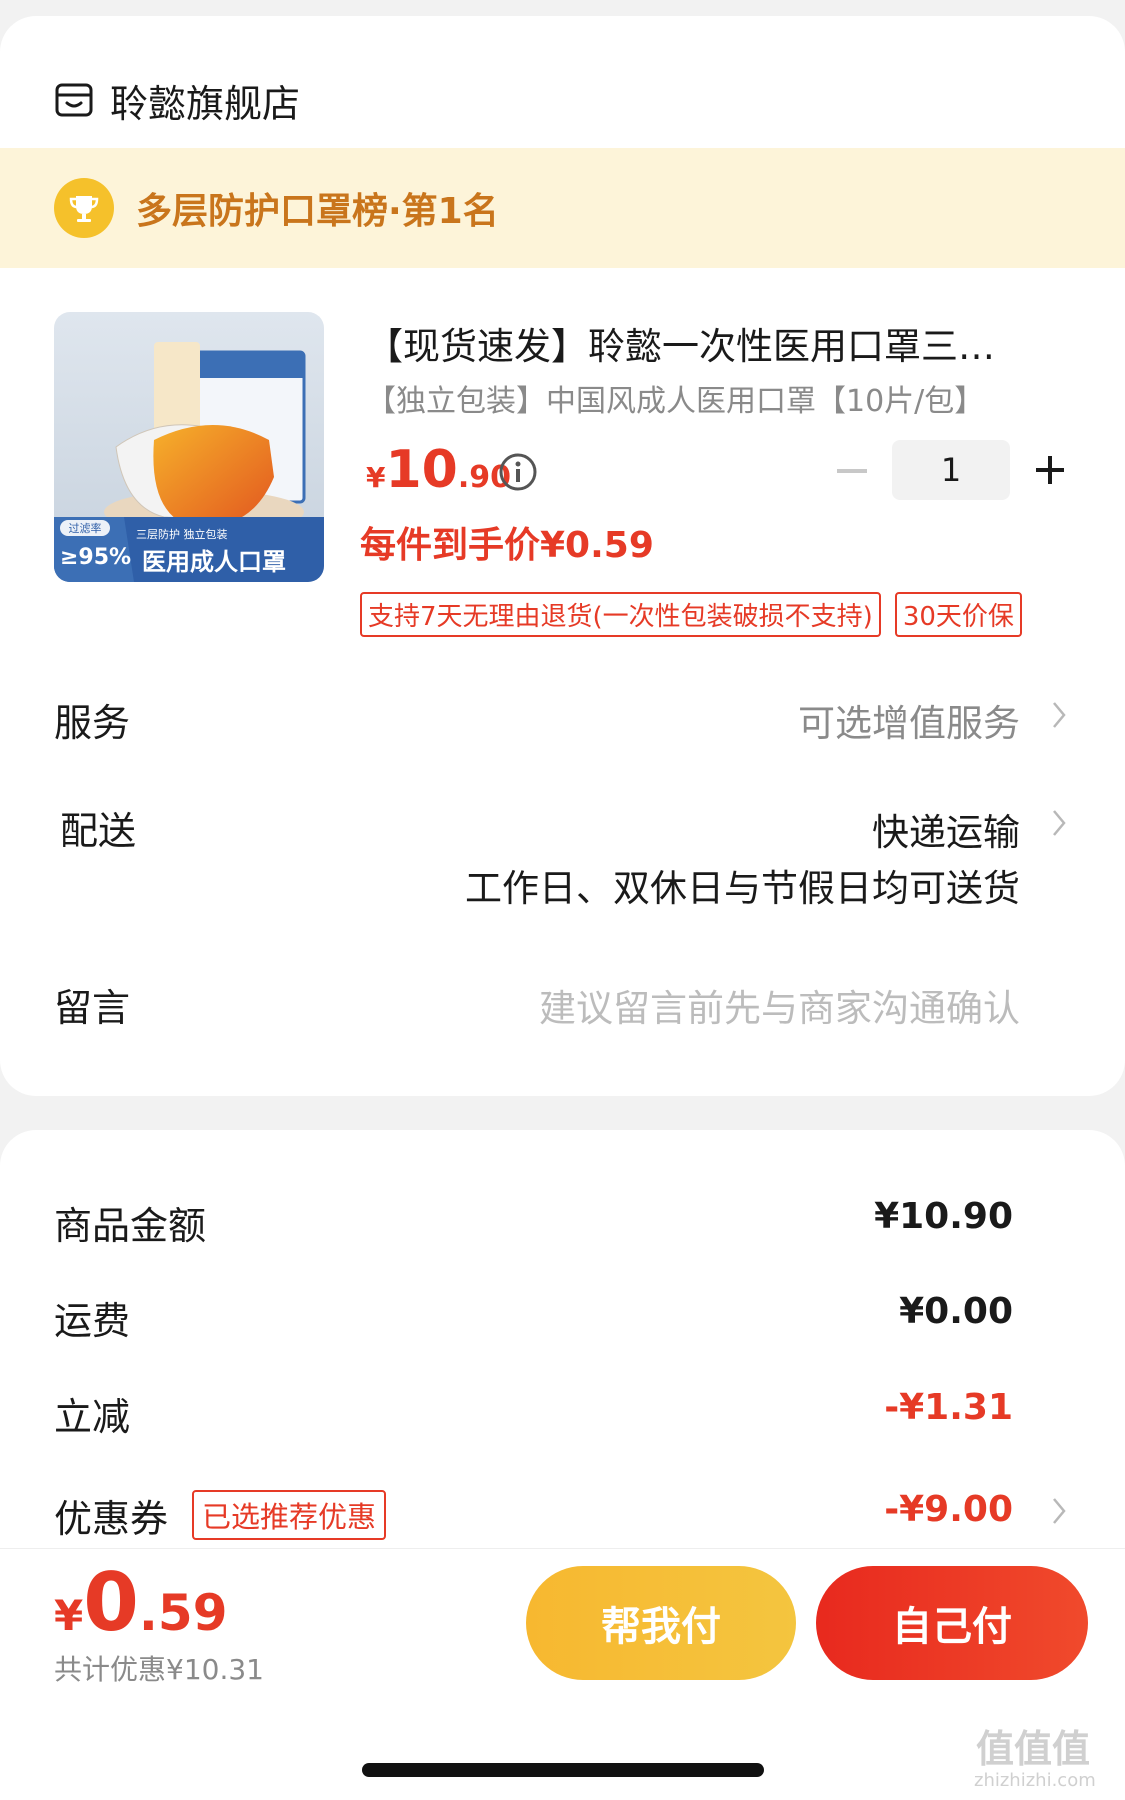 The image size is (1125, 1800). I want to click on filter-value: ≥95%, so click(95, 557).